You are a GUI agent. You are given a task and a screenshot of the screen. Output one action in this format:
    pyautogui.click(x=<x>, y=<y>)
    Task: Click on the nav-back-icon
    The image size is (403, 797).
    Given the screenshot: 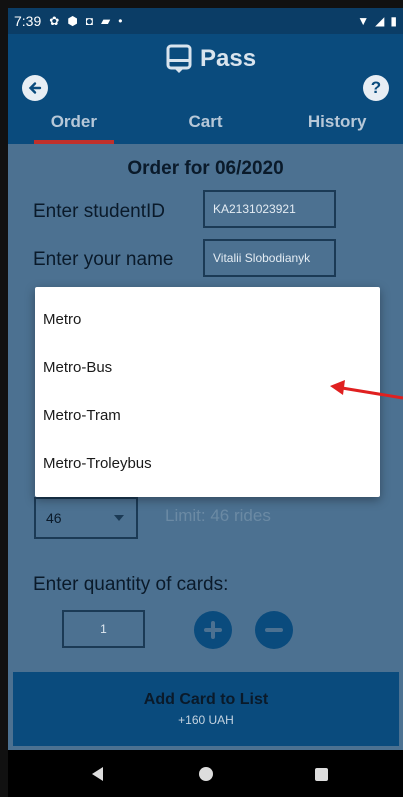 What is the action you would take?
    pyautogui.click(x=97, y=774)
    